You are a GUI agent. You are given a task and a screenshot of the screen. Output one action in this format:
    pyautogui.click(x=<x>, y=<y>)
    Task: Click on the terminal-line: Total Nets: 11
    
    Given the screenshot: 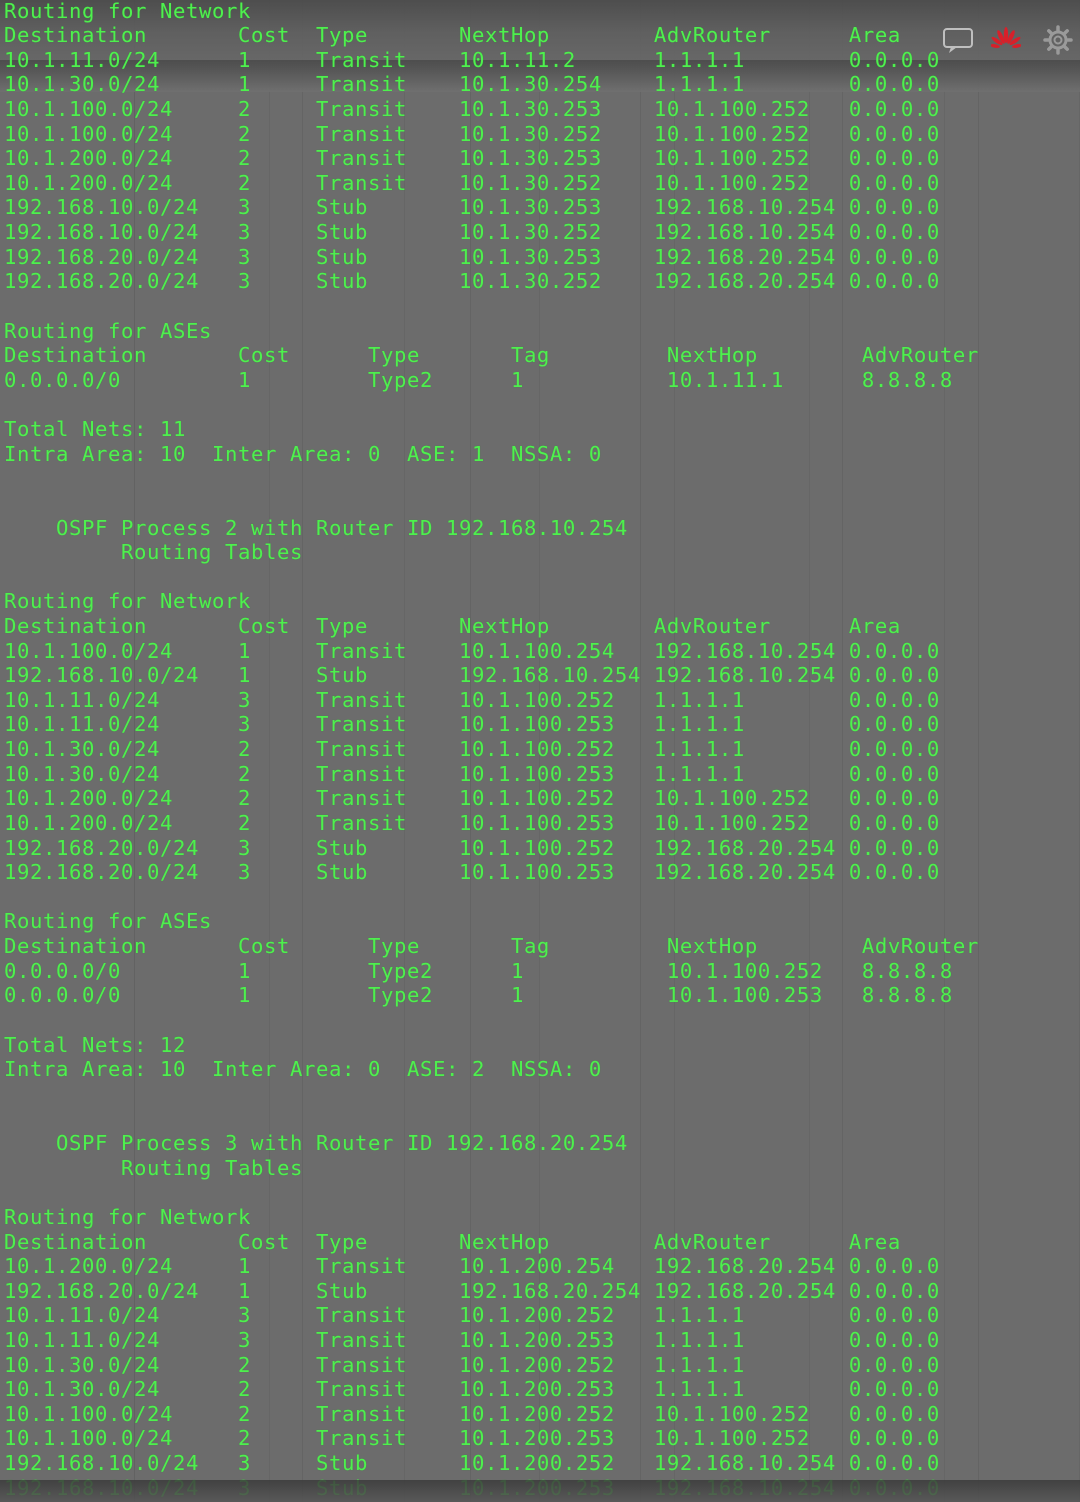 What is the action you would take?
    pyautogui.click(x=95, y=429)
    